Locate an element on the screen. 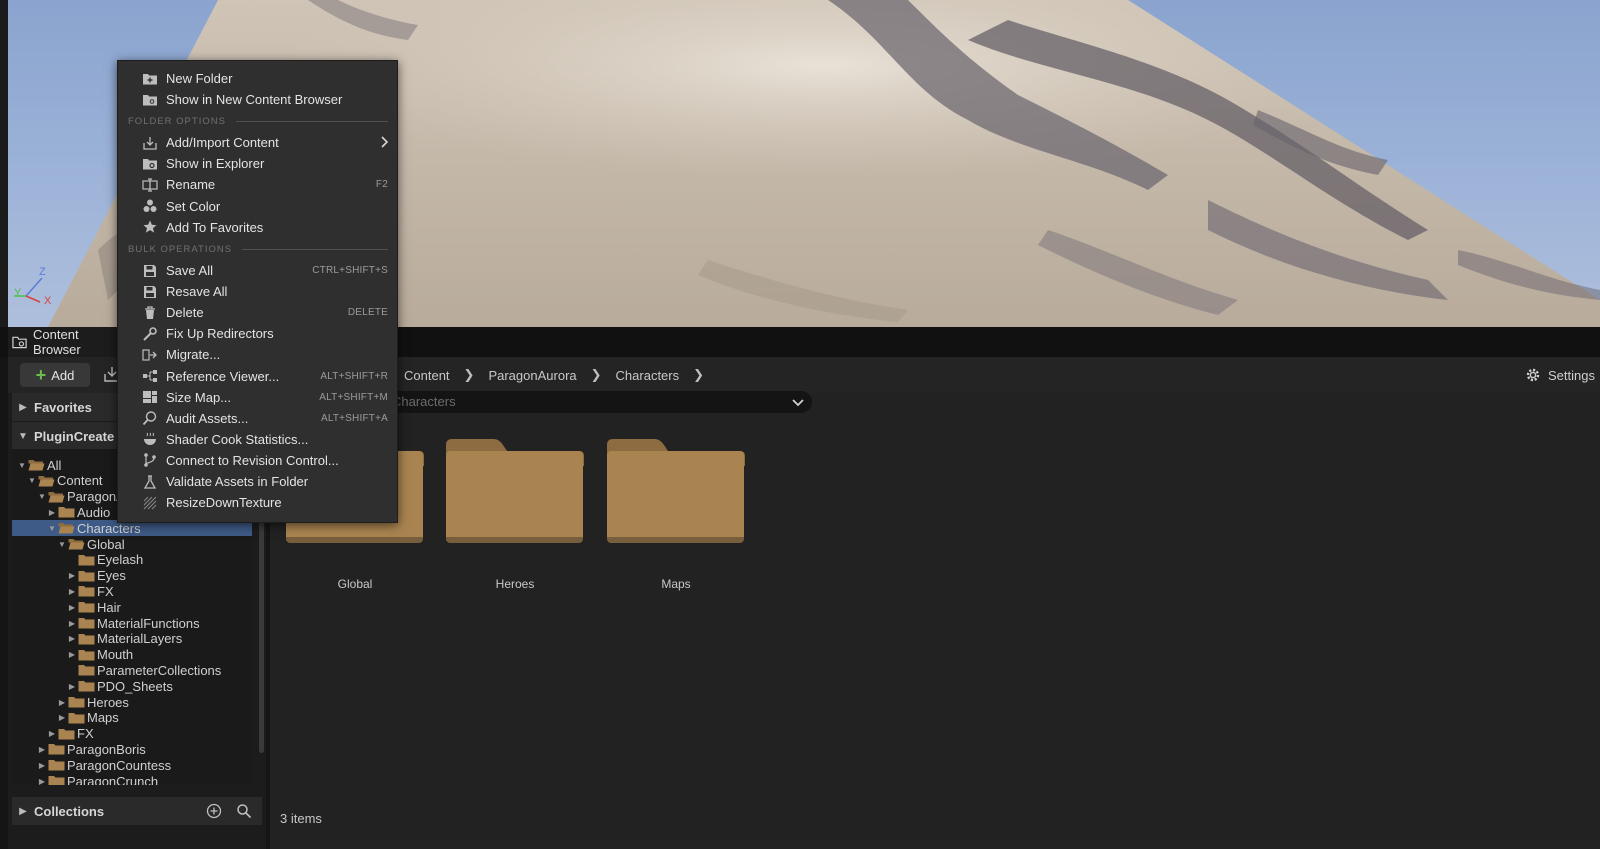  menu-item-delete: Delete DELETE is located at coordinates (257, 312).